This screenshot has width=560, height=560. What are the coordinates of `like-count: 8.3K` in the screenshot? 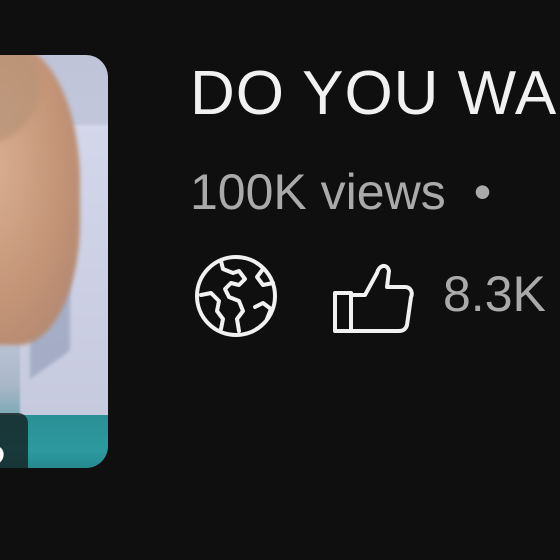 It's located at (494, 294).